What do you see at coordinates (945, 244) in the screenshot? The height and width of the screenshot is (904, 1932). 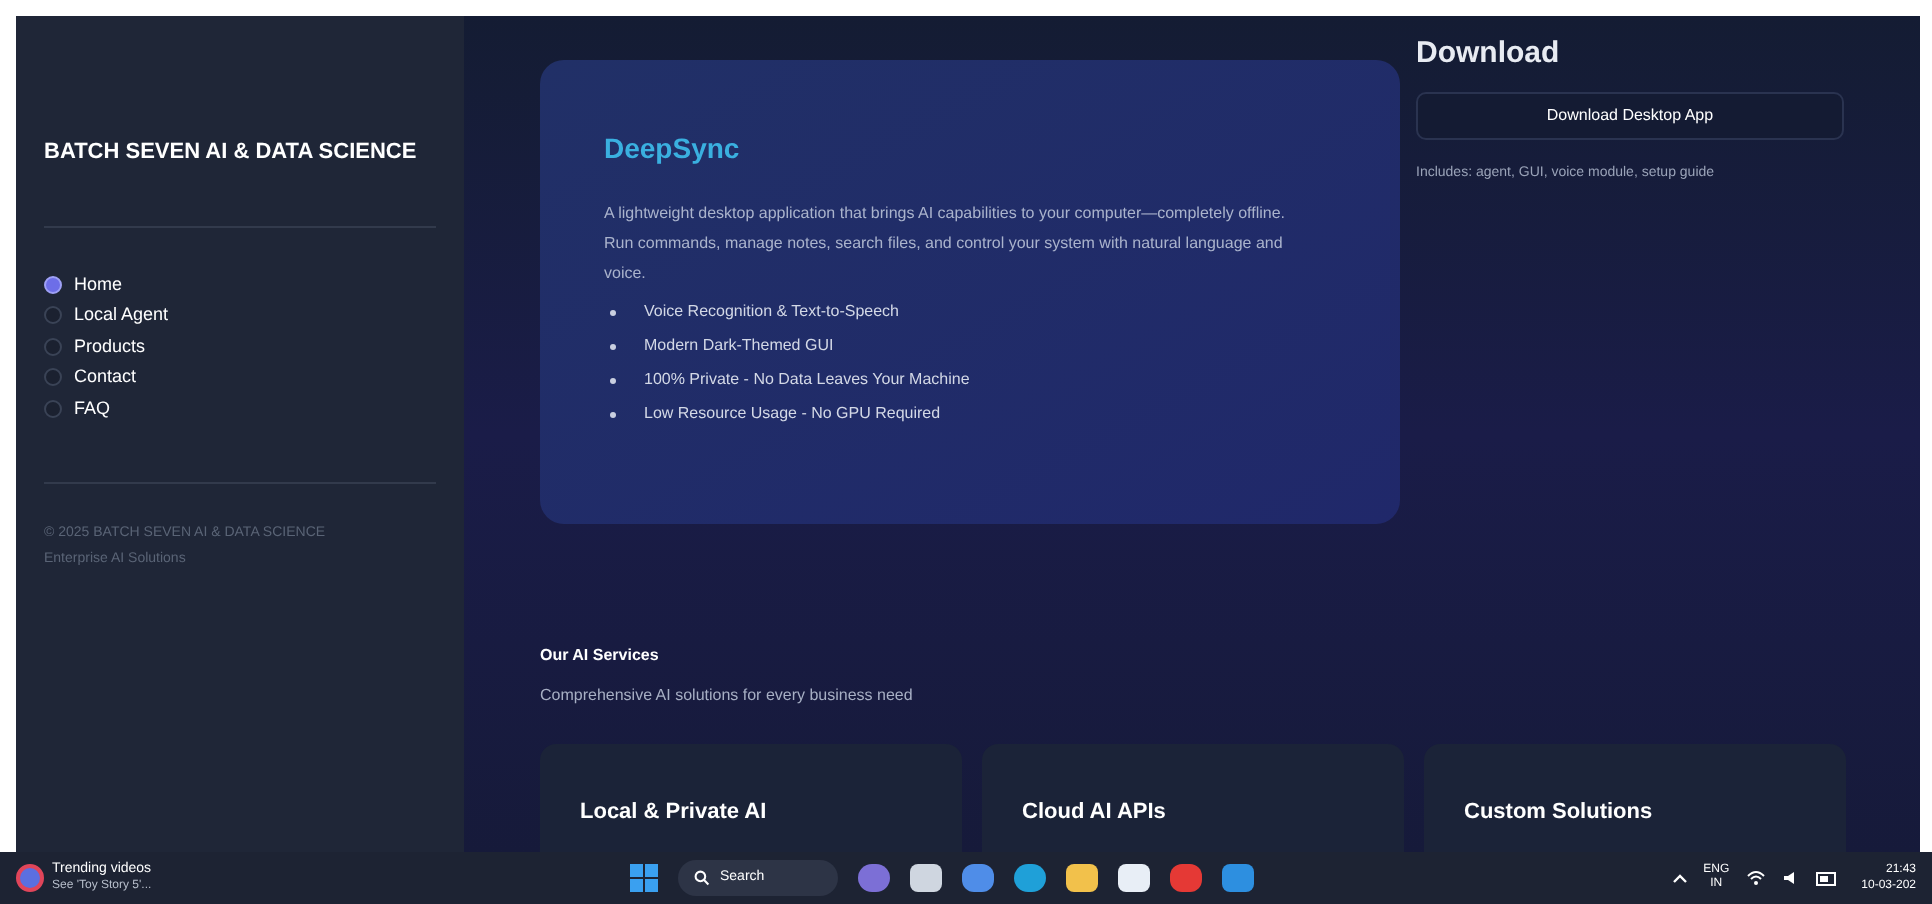 I see `product-description: A lightweight desktop application that brings AI capabilities to your computer—completely offline. Run commands, manage notes, search files, and control your system with natural language and voice.` at bounding box center [945, 244].